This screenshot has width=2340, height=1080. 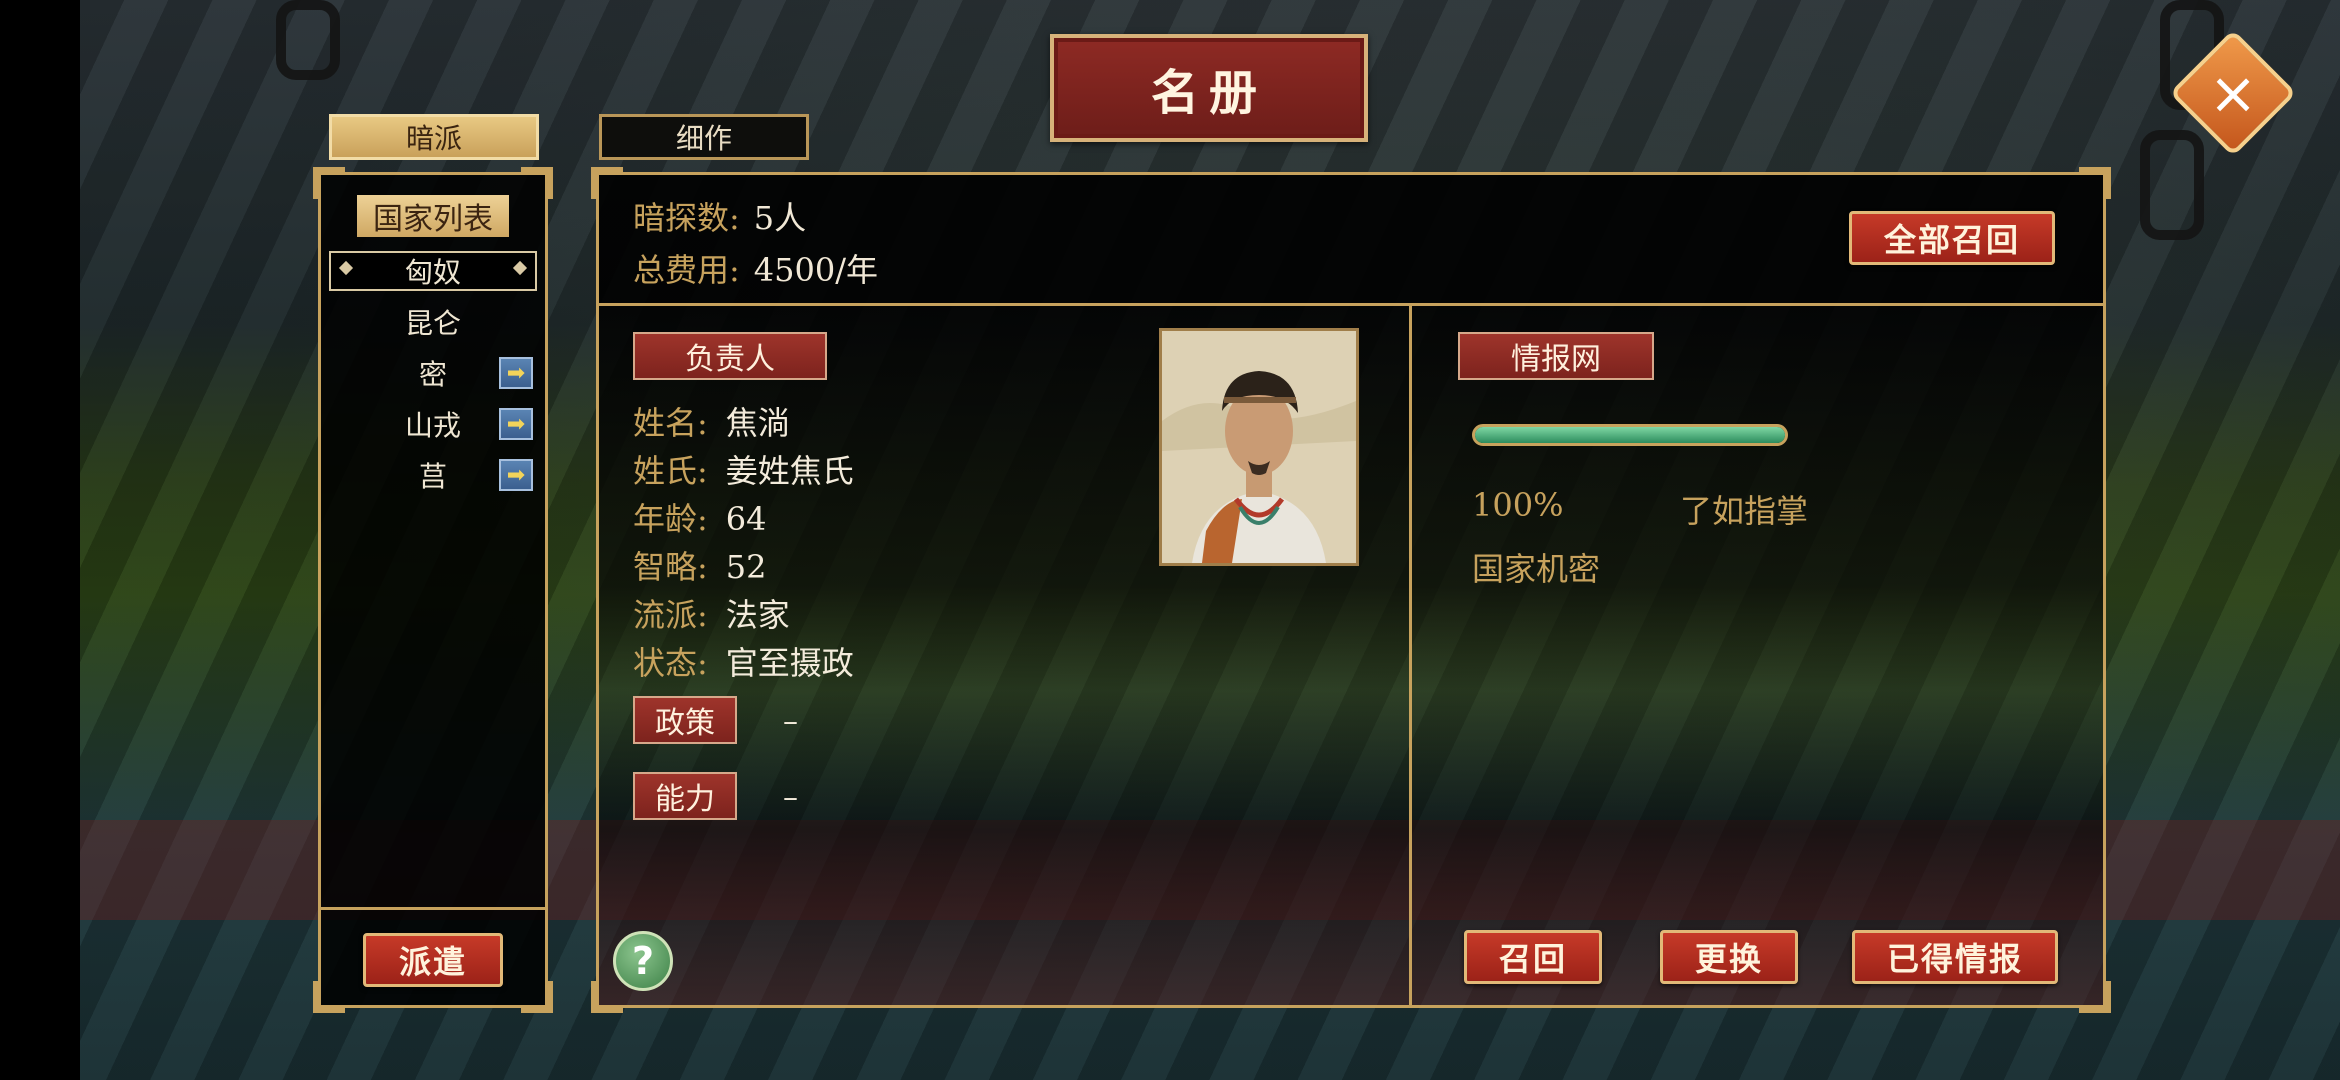 I want to click on country-label: 山戎, so click(x=432, y=425).